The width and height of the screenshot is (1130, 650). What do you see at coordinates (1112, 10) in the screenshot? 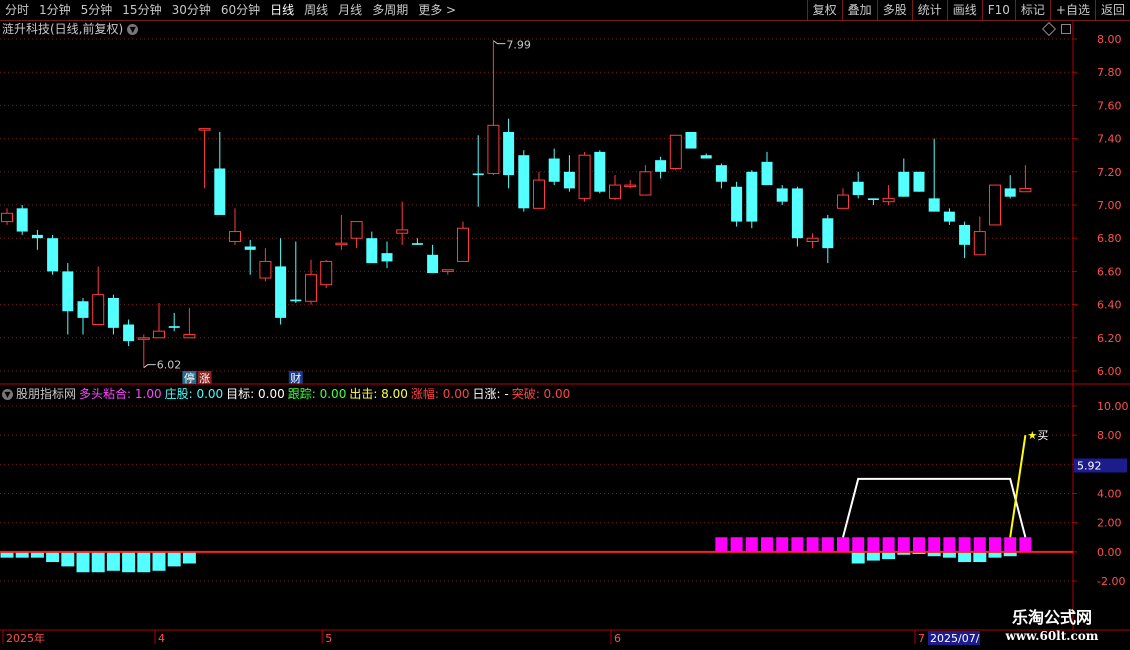
I see `toolbar-button: 返回` at bounding box center [1112, 10].